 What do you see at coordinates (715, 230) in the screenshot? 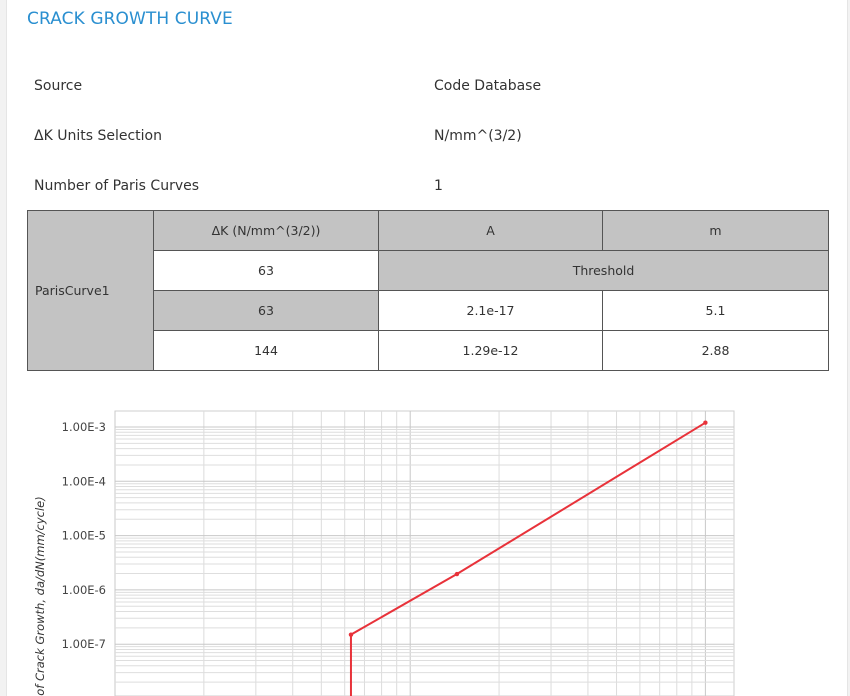
I see `header-m: m` at bounding box center [715, 230].